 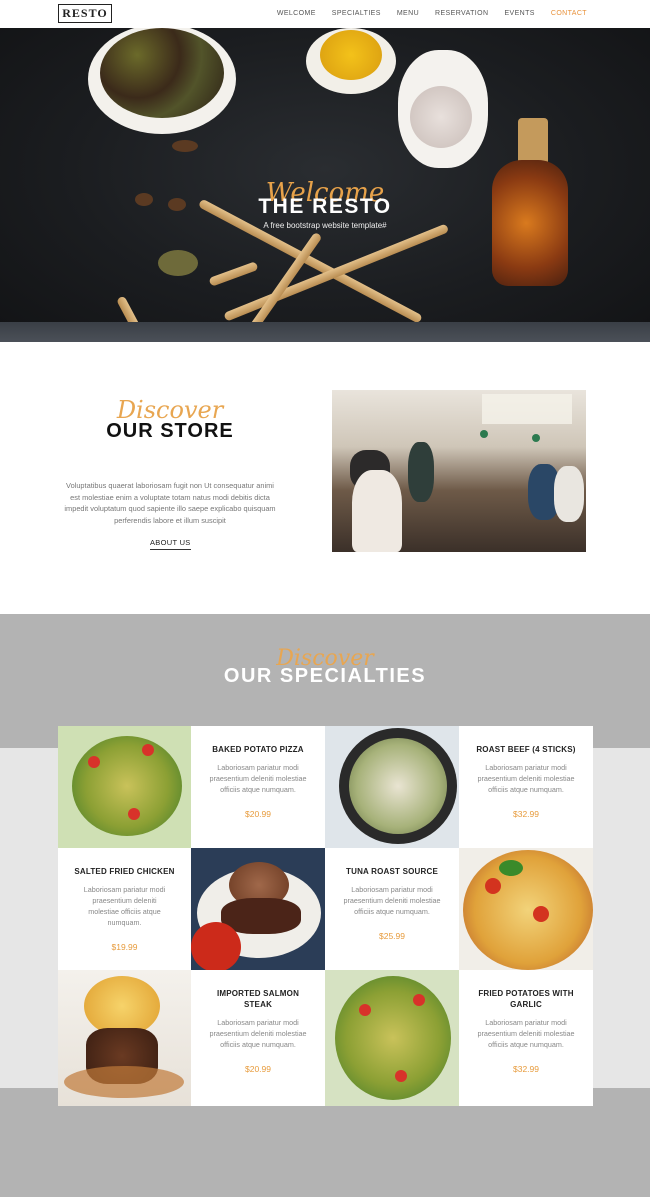 I want to click on hero-subtitle: A free bootstrap website template#, so click(x=325, y=225).